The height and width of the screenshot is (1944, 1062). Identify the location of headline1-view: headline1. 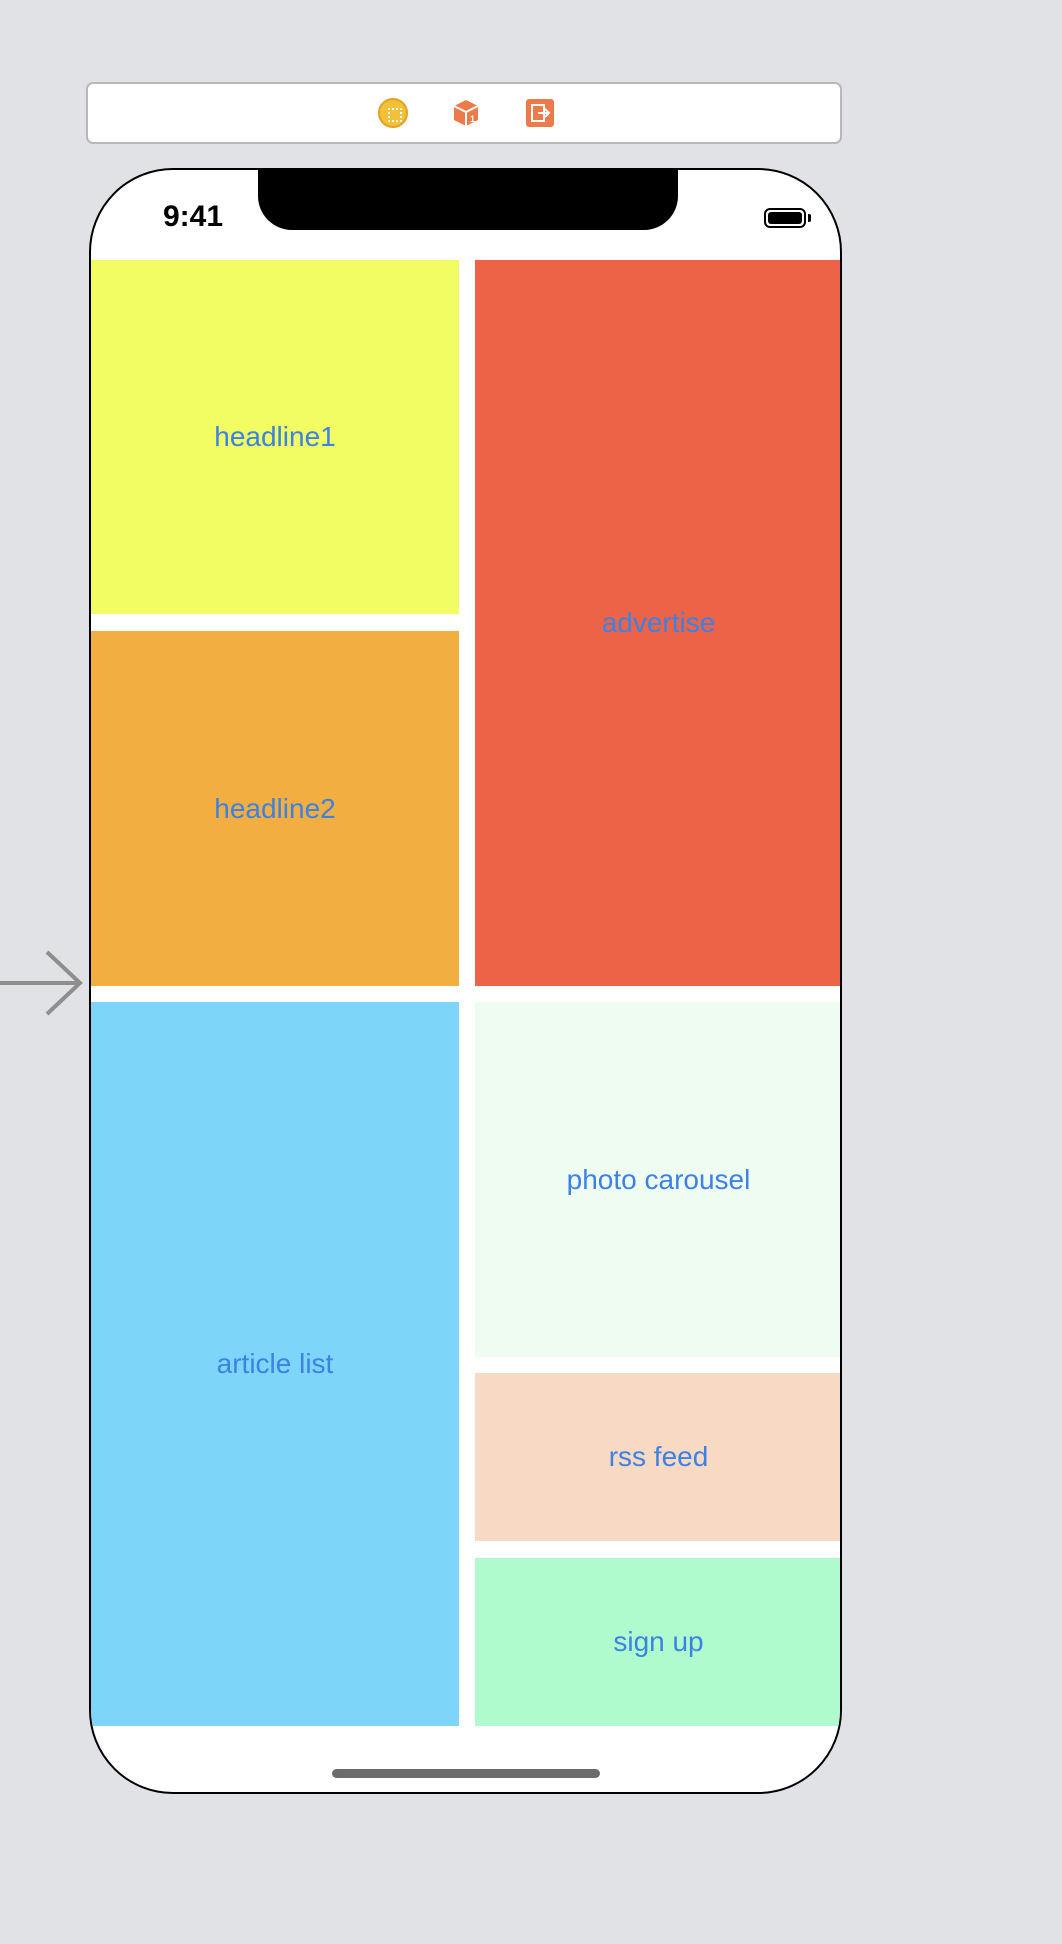
(275, 437).